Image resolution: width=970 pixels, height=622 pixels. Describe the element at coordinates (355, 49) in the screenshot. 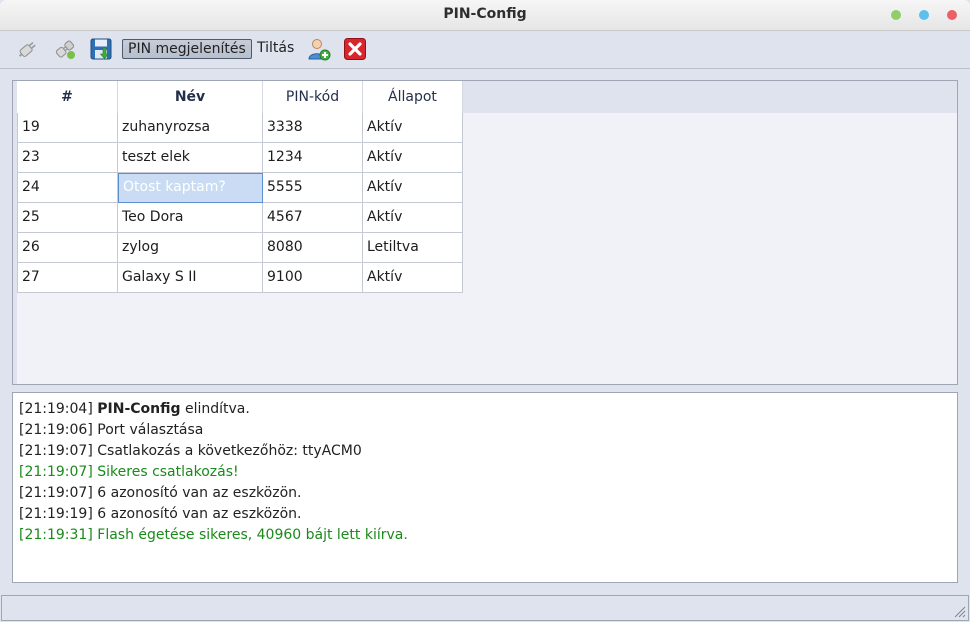

I see `delete-red-x-icon` at that location.